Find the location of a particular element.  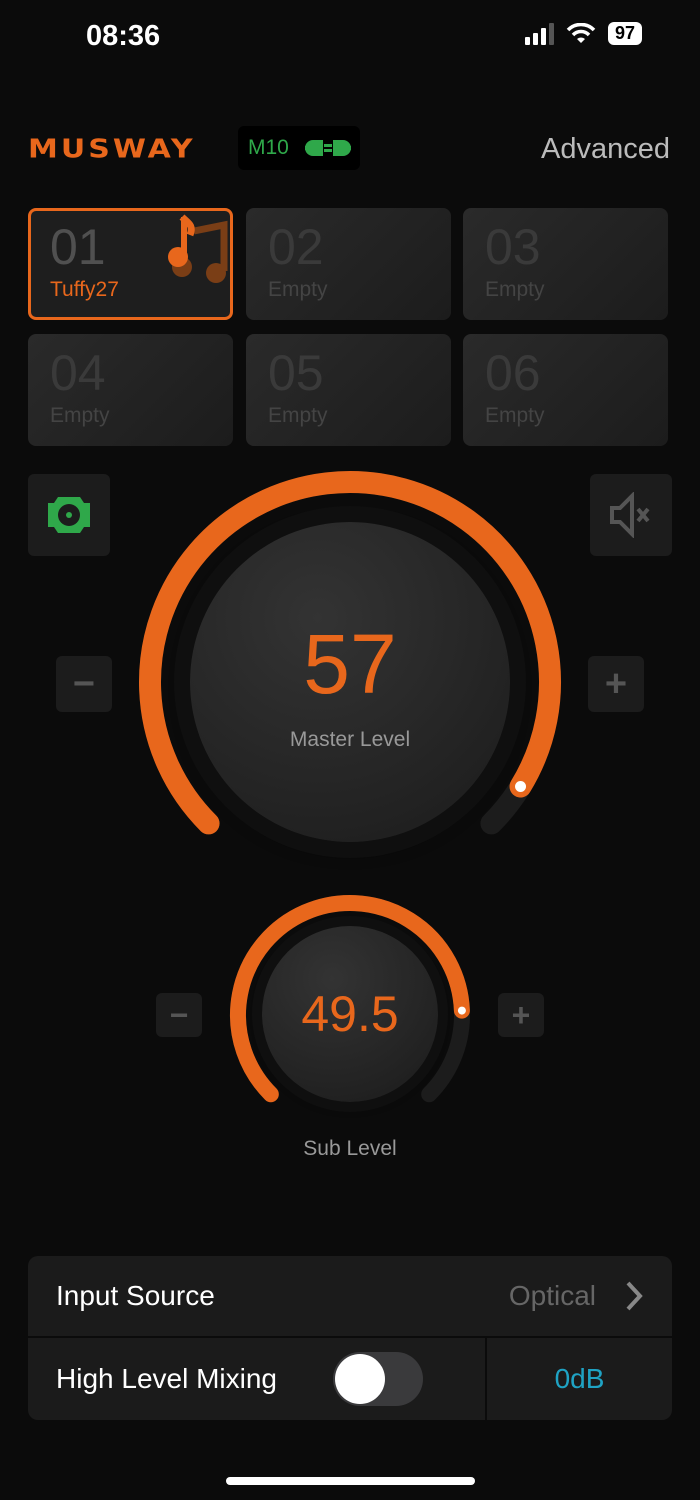

mixing-toggle is located at coordinates (378, 1379).